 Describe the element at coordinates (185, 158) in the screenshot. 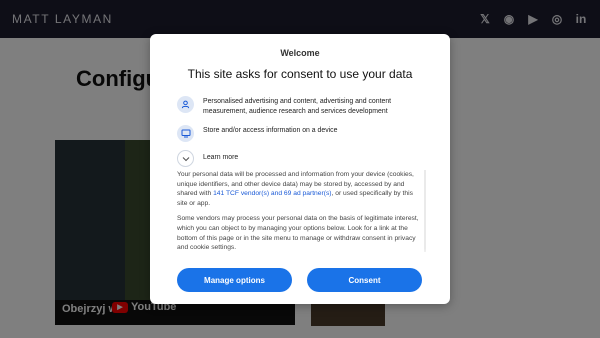

I see `chevron-down-icon` at that location.